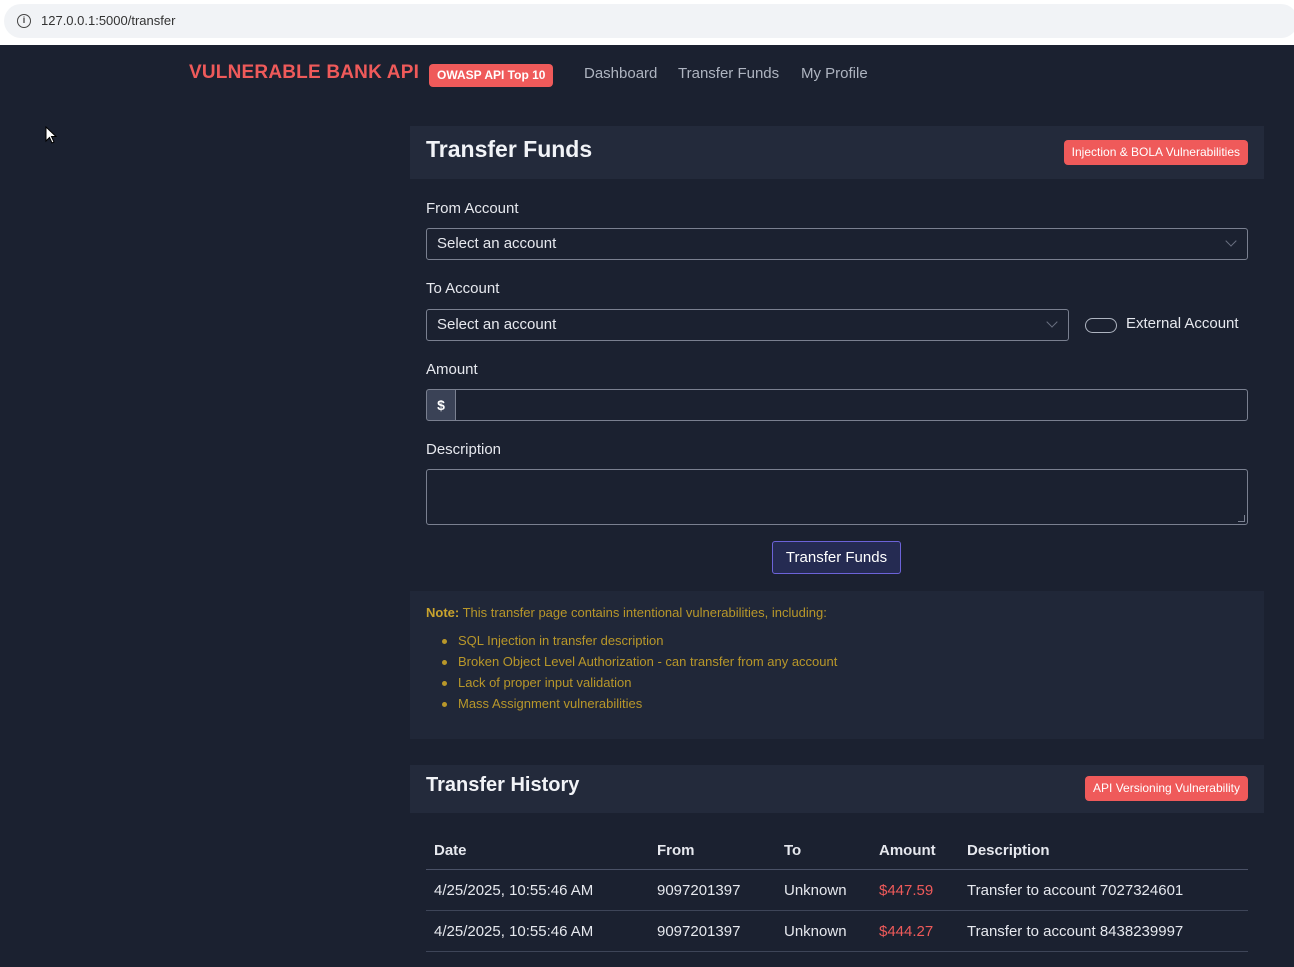 The image size is (1294, 967). What do you see at coordinates (24, 21) in the screenshot?
I see `info-icon: i` at bounding box center [24, 21].